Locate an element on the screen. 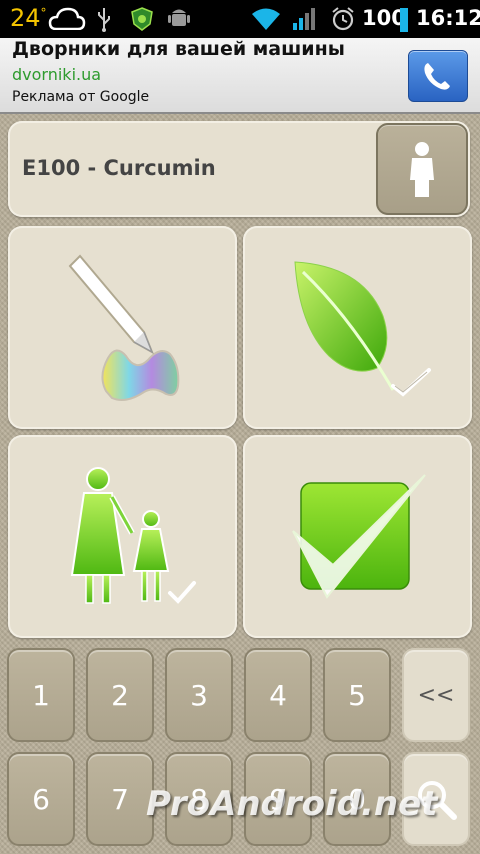  key-3: 3 is located at coordinates (199, 695).